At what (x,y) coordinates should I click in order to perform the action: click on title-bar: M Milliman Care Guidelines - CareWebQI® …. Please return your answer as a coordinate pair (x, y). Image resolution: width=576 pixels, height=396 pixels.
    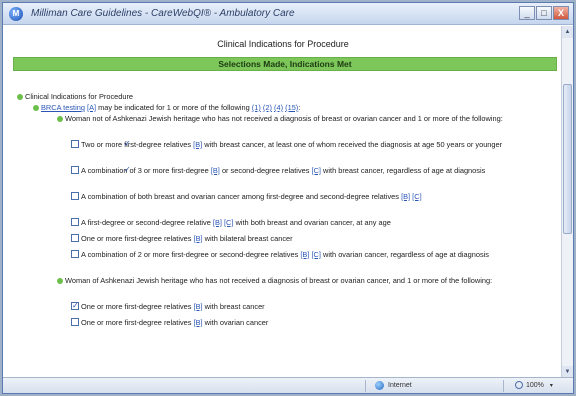
    Looking at the image, I should click on (288, 14).